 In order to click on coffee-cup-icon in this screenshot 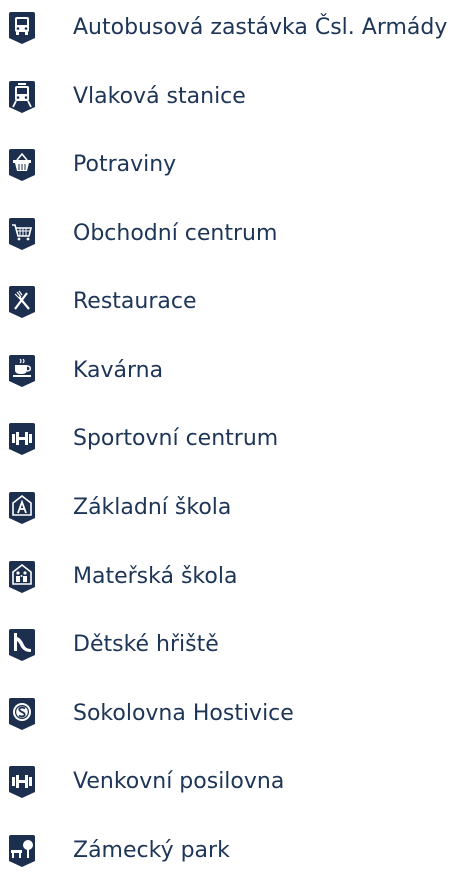, I will do `click(22, 371)`.